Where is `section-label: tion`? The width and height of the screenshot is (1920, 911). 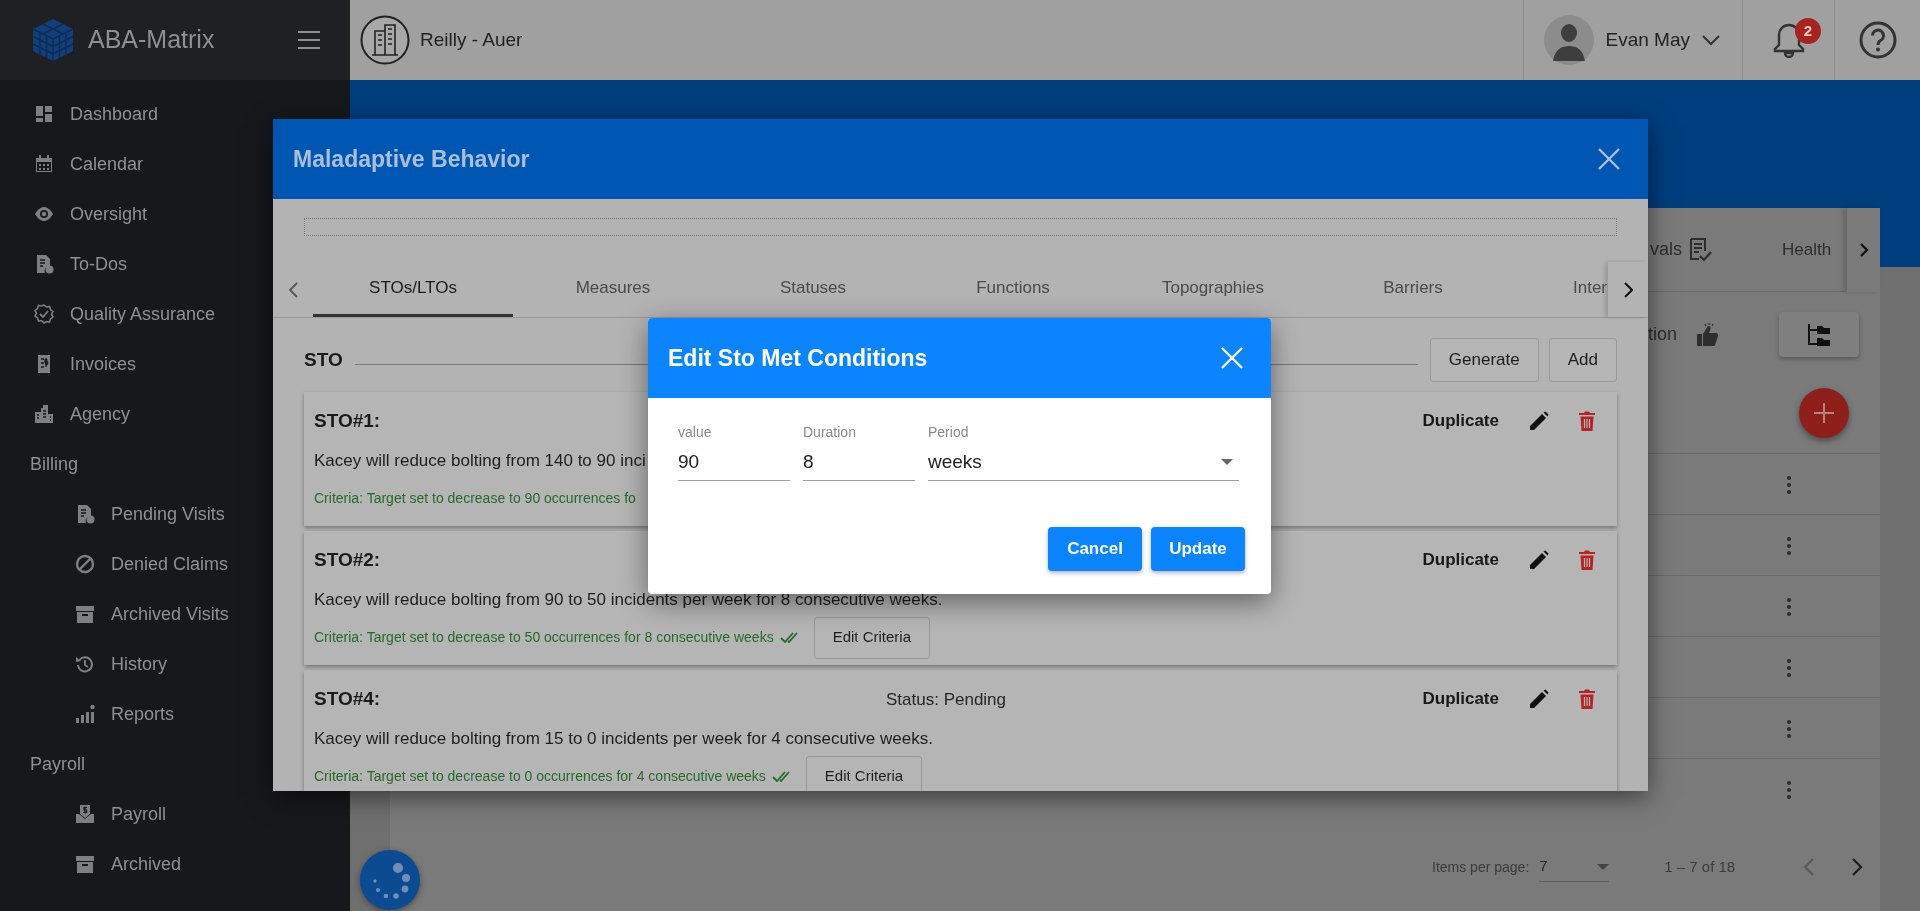 section-label: tion is located at coordinates (1663, 334).